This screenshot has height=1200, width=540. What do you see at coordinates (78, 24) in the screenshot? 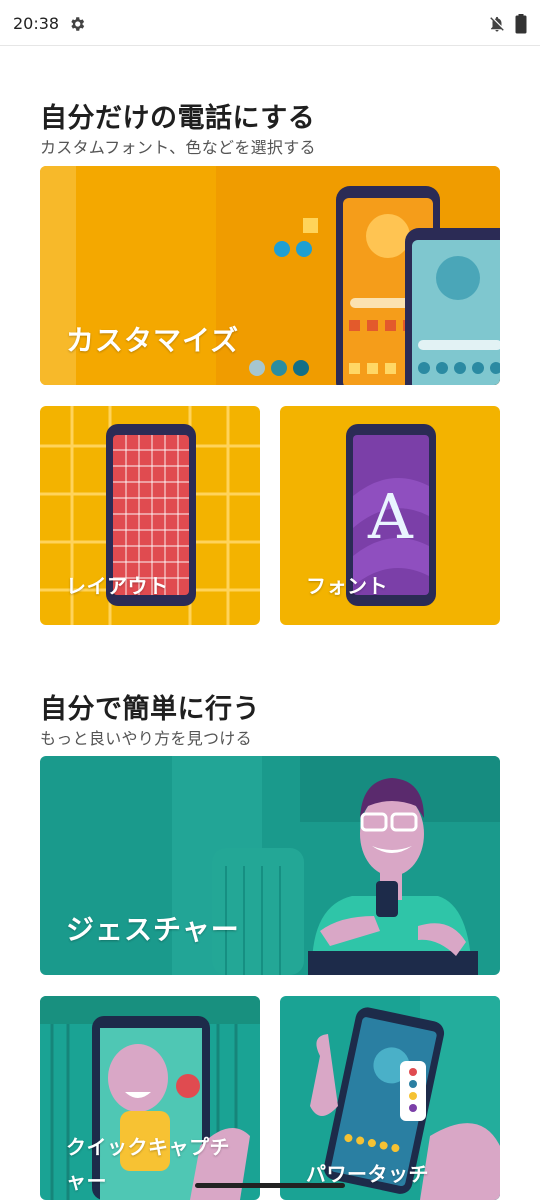
I see `gear-icon` at bounding box center [78, 24].